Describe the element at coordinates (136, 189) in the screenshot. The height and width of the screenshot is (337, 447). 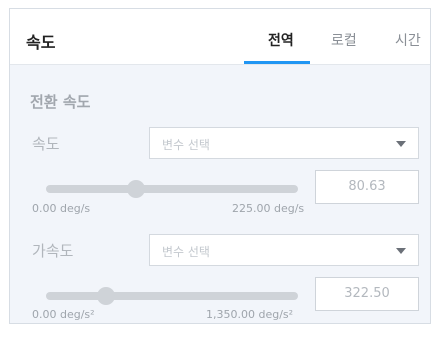
I see `speed-slider-thumb` at that location.